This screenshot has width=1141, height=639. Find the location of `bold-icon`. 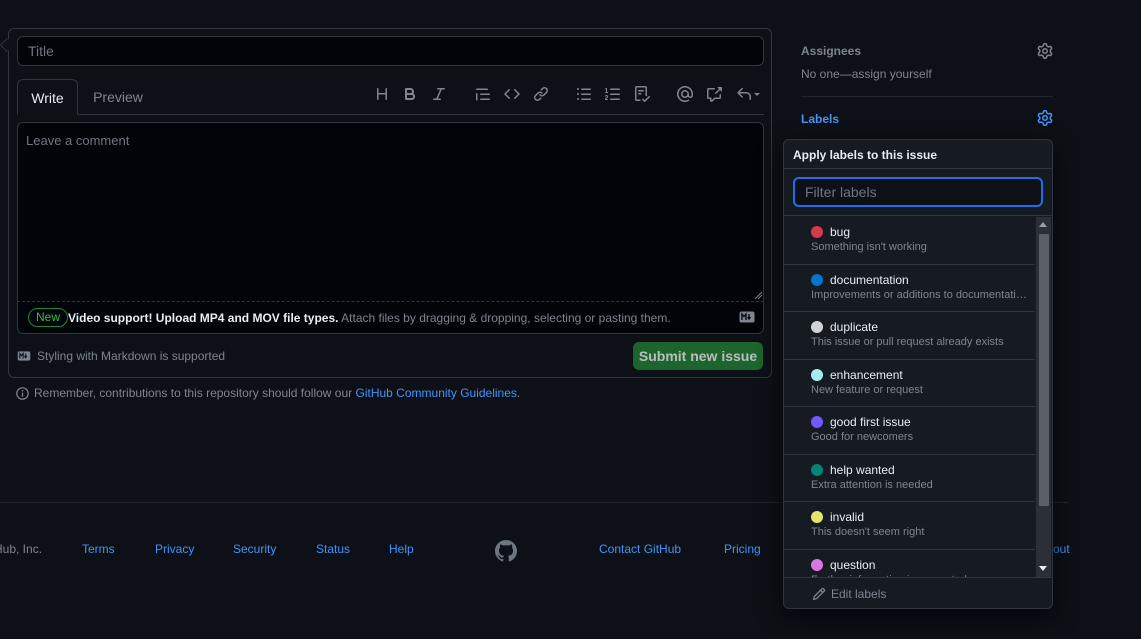

bold-icon is located at coordinates (410, 94).